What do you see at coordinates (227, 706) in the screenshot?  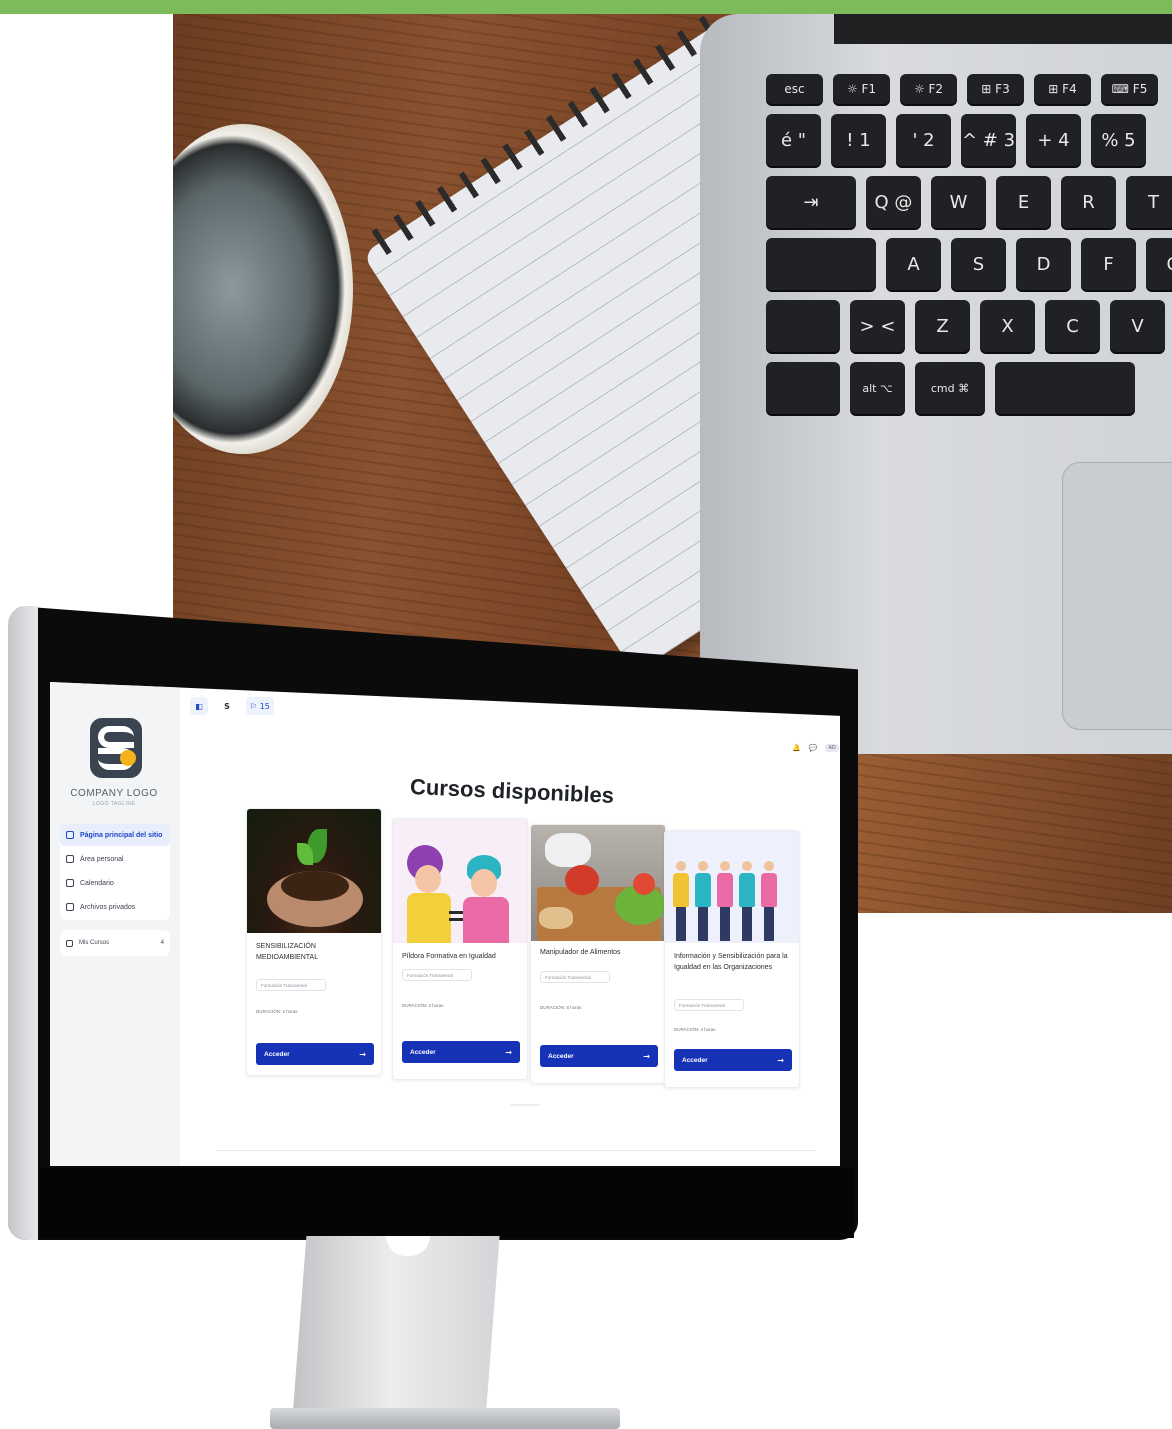 I see `site-home-icon: S` at bounding box center [227, 706].